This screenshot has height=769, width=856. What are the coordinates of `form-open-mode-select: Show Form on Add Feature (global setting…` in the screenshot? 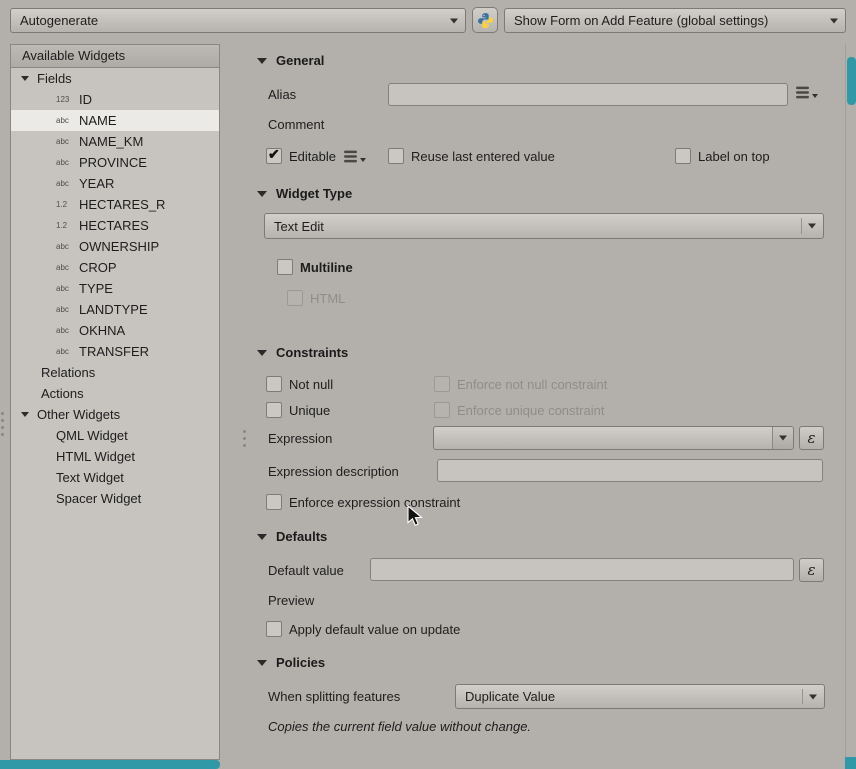 It's located at (675, 20).